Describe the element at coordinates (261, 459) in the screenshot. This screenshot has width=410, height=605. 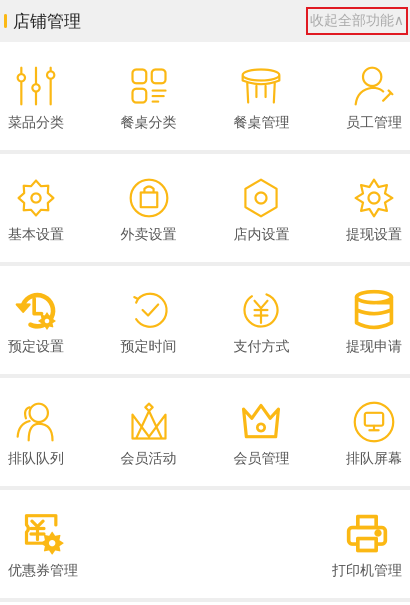
I see `menu-label: 会员管理` at that location.